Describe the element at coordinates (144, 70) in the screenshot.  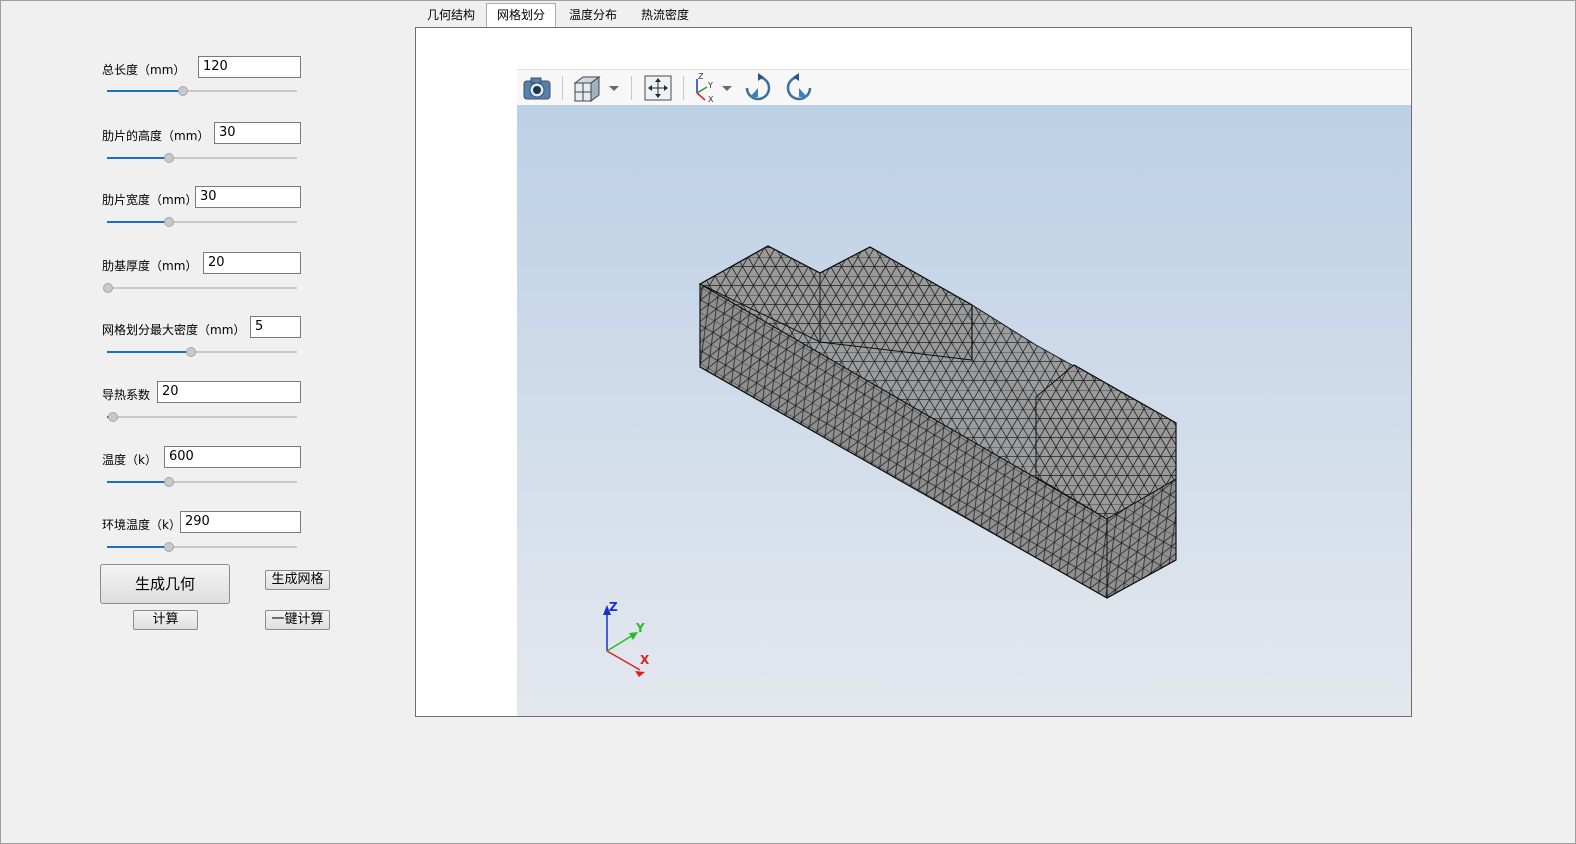
I see `total-length-label: 总长度（mm）` at that location.